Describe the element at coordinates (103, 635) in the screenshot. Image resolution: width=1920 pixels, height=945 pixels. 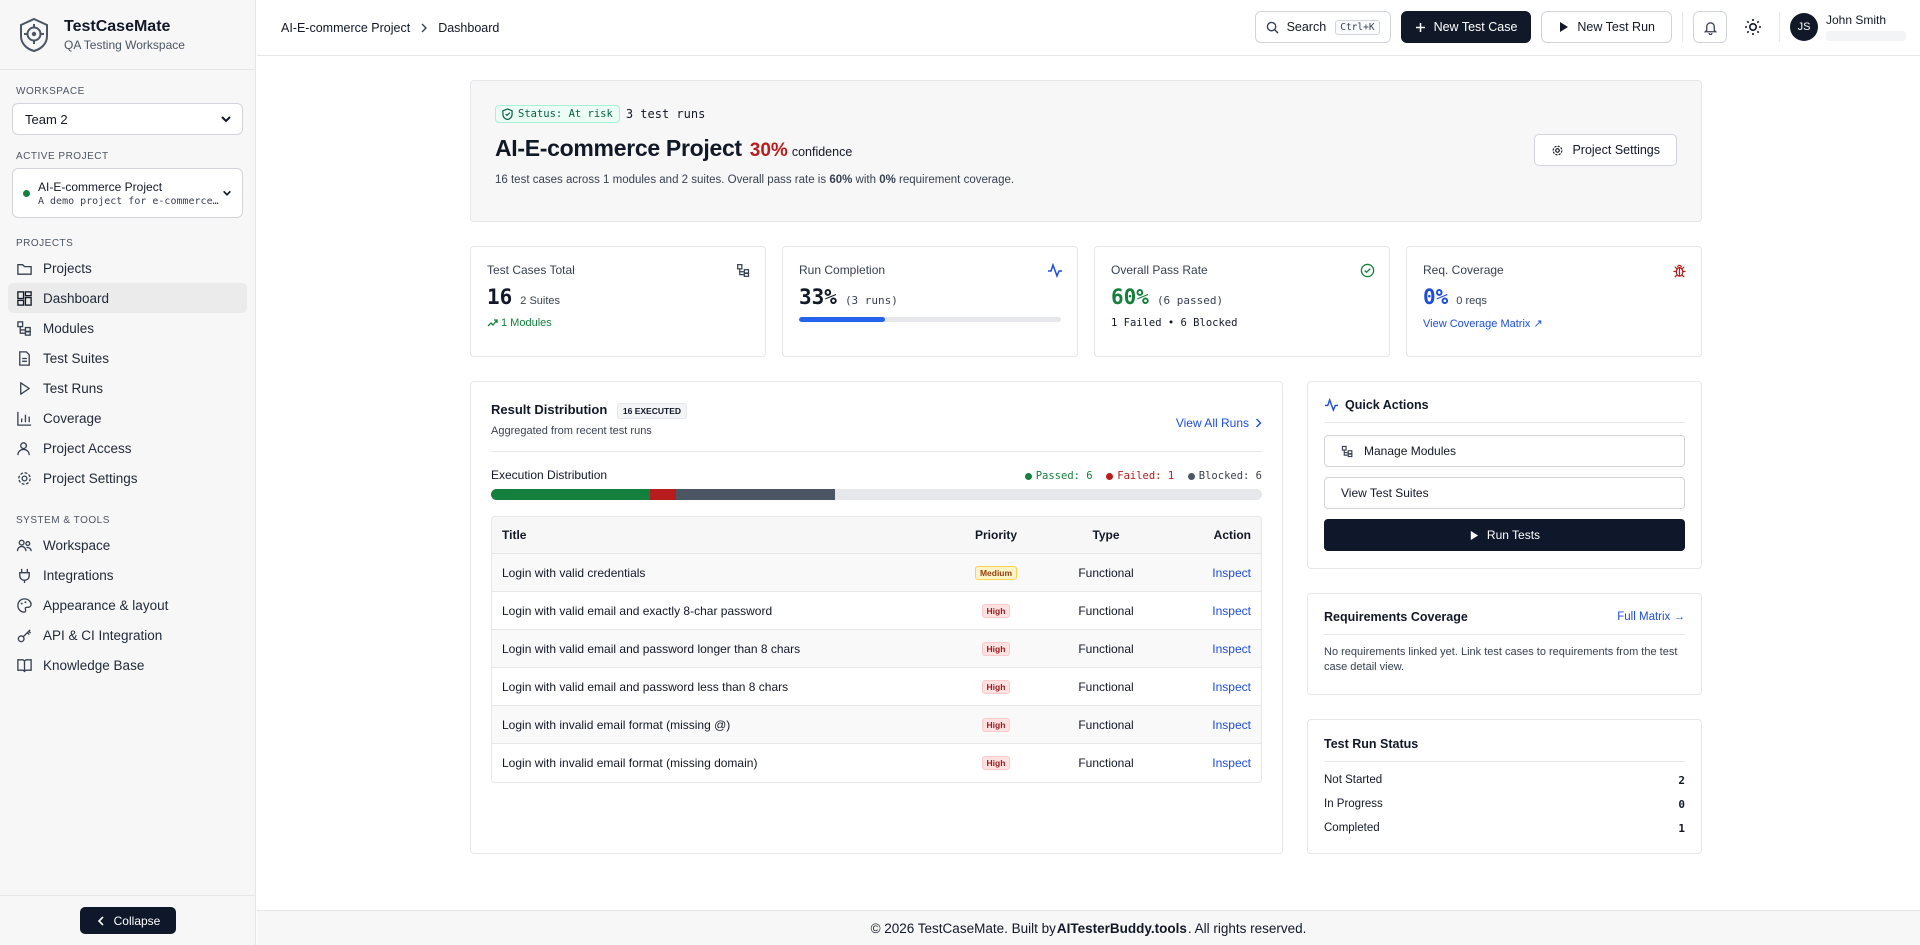
I see `sidebar-item-label: API & CI Integration` at that location.